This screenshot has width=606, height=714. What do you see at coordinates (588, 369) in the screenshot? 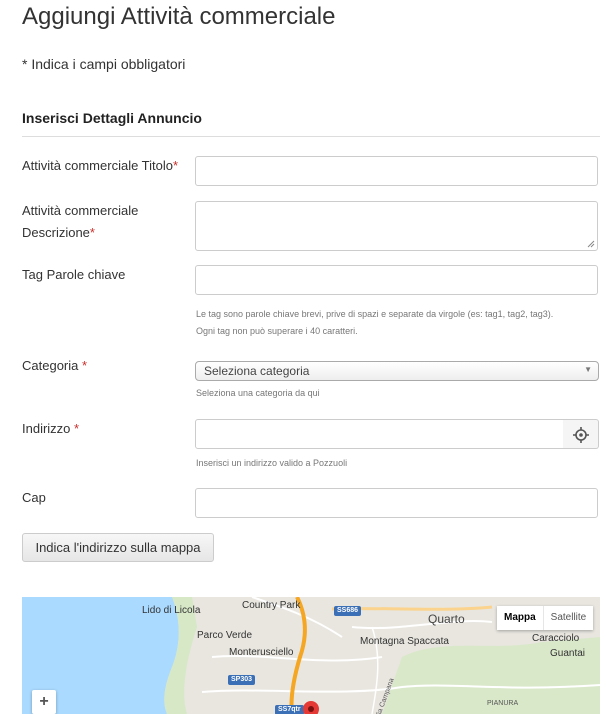
I see `chevron-down-icon: ▼` at bounding box center [588, 369].